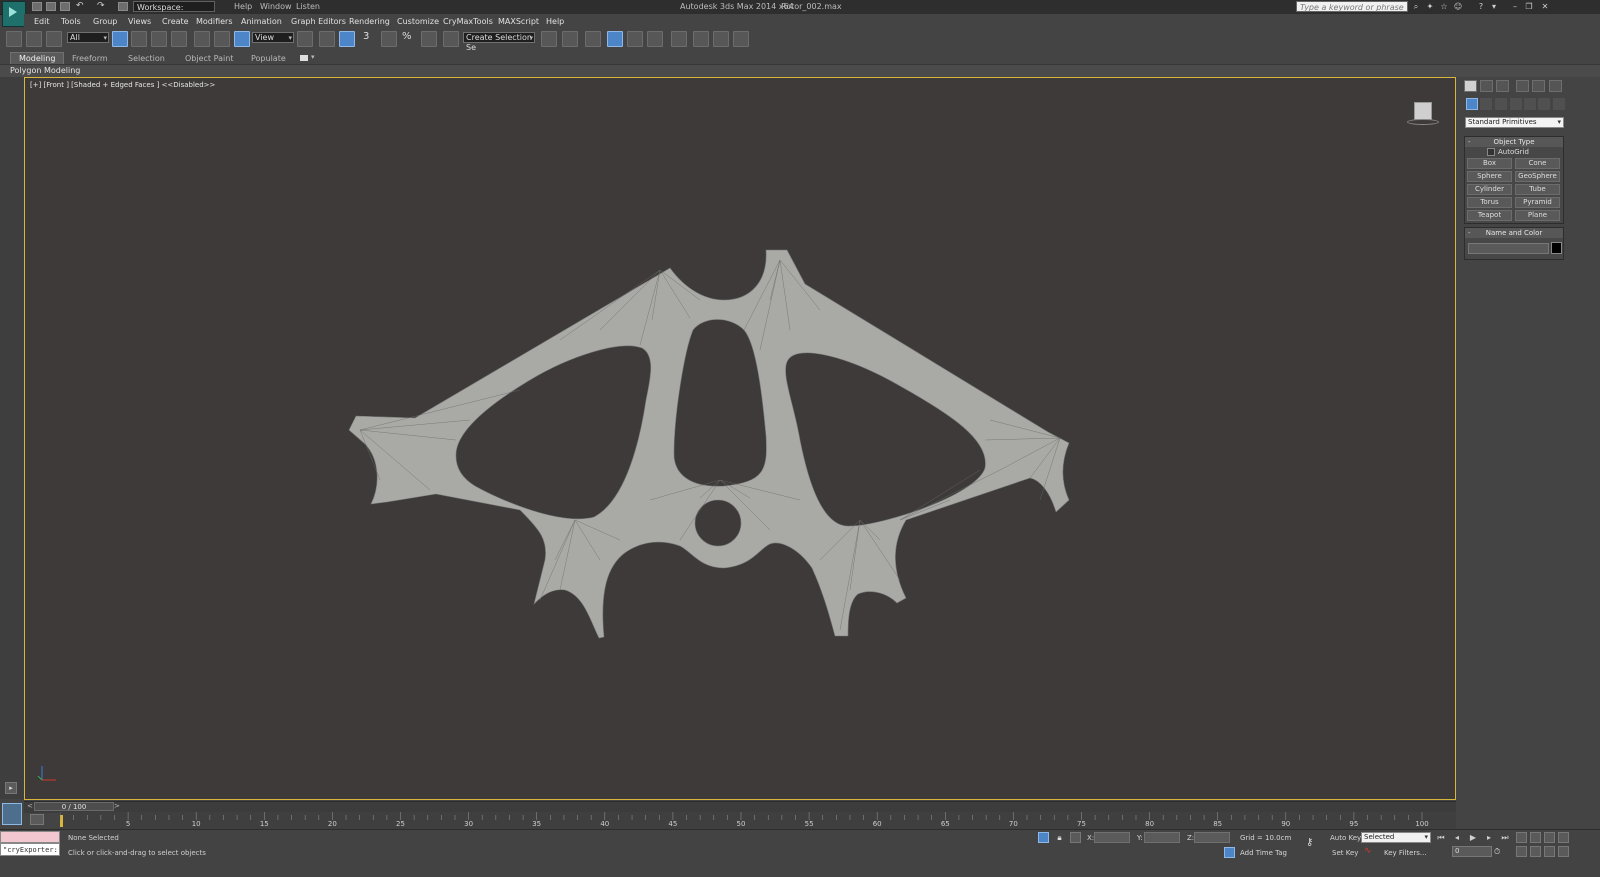 The image size is (1600, 877). Describe the element at coordinates (1501, 104) in the screenshot. I see `lights-icon` at that location.